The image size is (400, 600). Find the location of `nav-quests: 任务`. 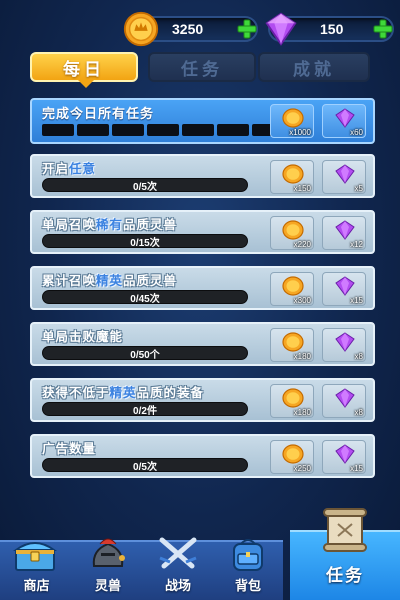

nav-quests: 任务 is located at coordinates (345, 554).